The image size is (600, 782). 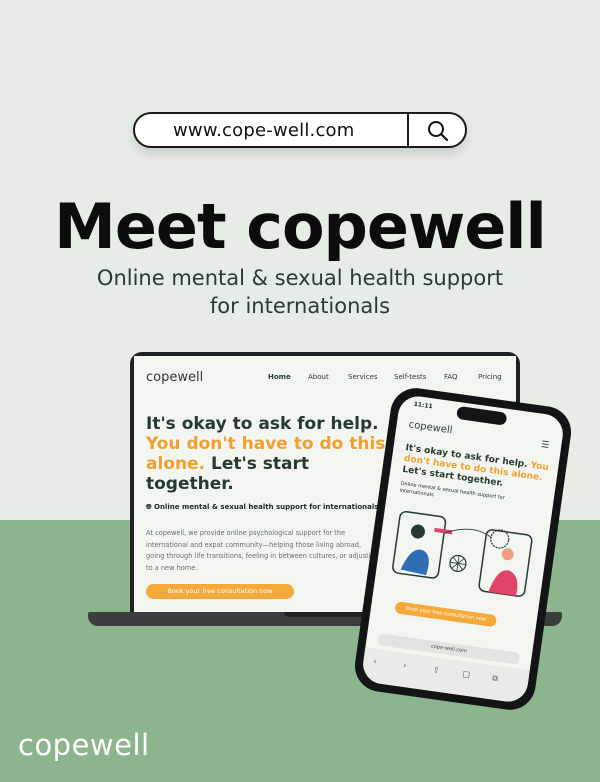 I want to click on nav-home: Home, so click(x=279, y=377).